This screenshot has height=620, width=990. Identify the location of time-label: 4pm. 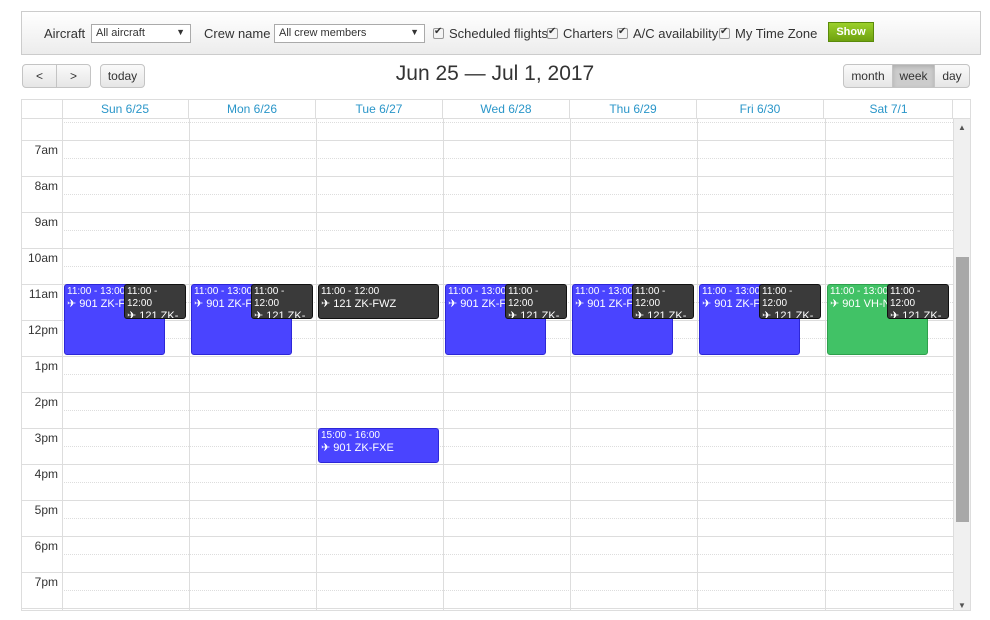
(46, 474).